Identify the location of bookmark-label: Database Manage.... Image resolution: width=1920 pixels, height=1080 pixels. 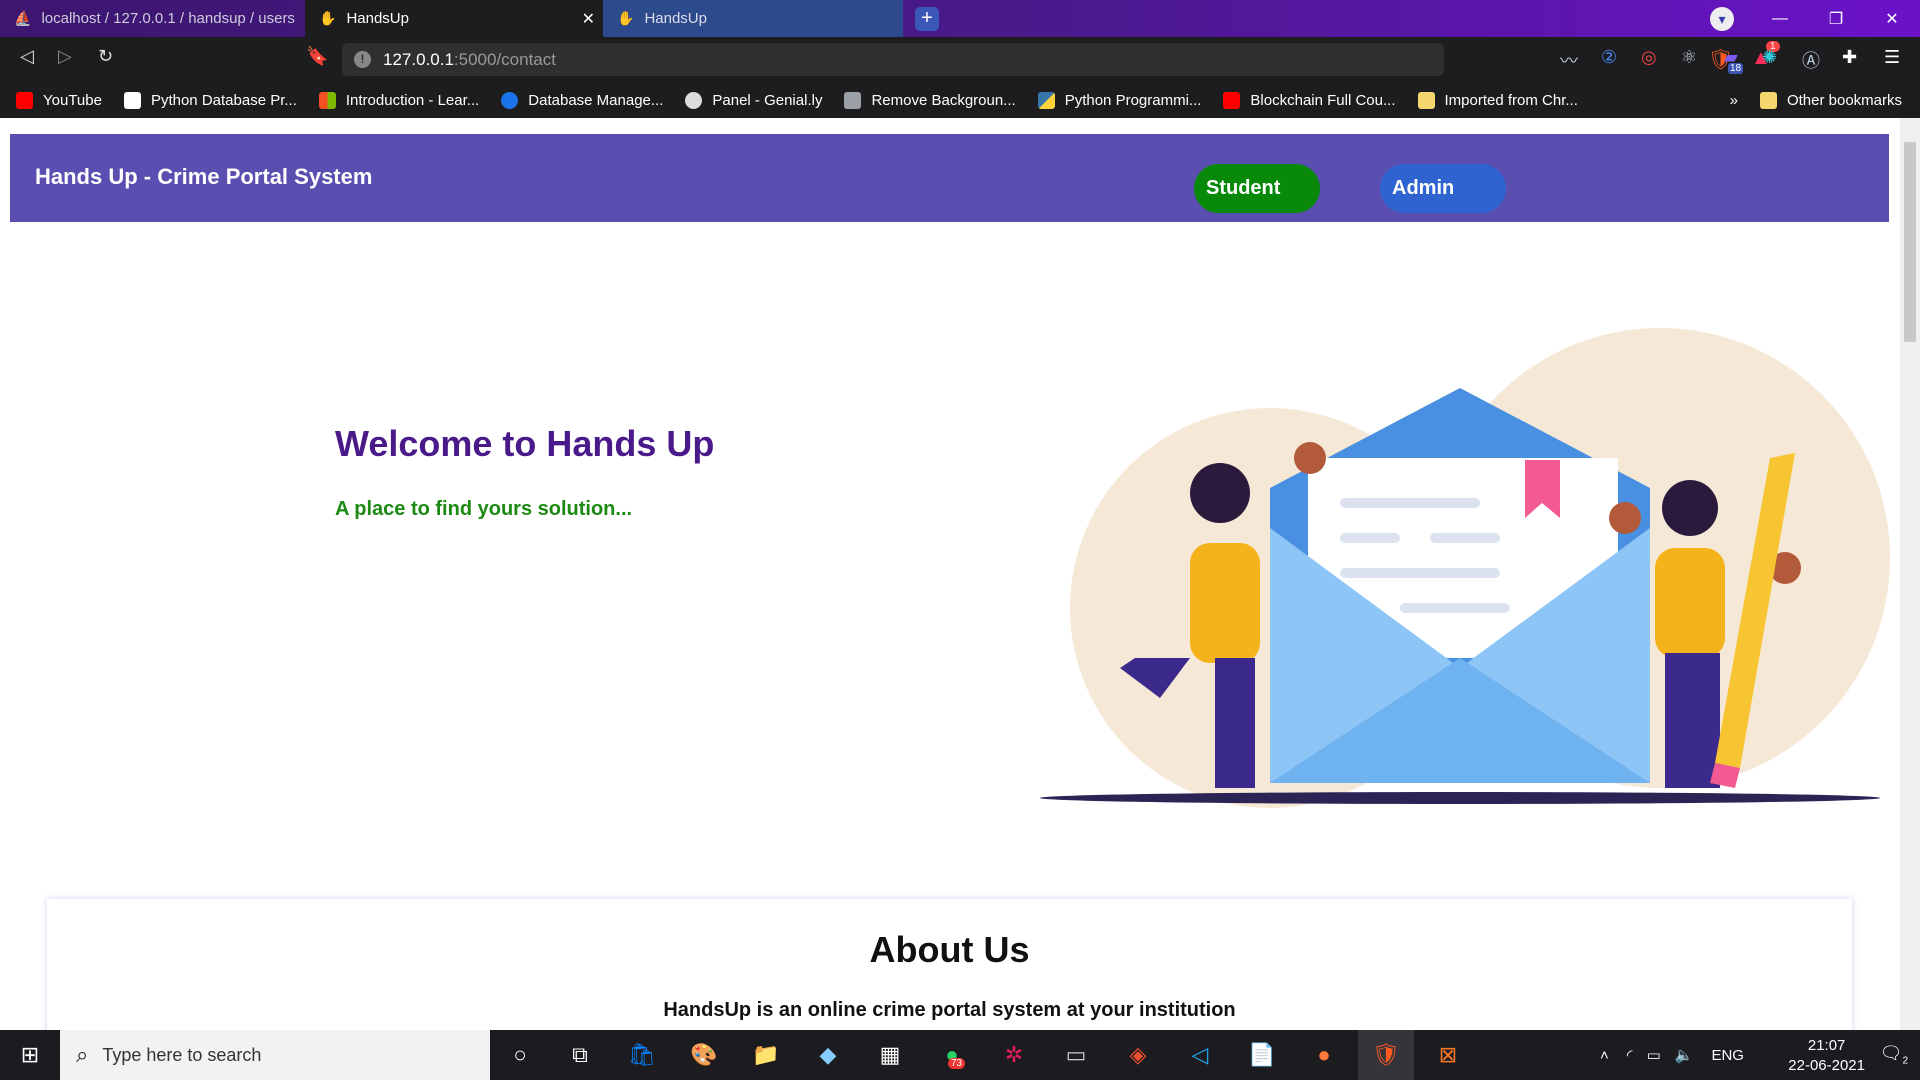
(596, 100).